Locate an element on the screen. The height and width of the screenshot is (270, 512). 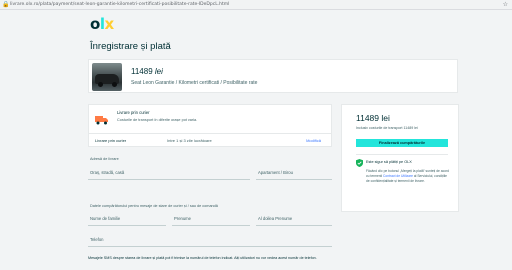
middle-name-field: Al doilea Prenume is located at coordinates (294, 219).